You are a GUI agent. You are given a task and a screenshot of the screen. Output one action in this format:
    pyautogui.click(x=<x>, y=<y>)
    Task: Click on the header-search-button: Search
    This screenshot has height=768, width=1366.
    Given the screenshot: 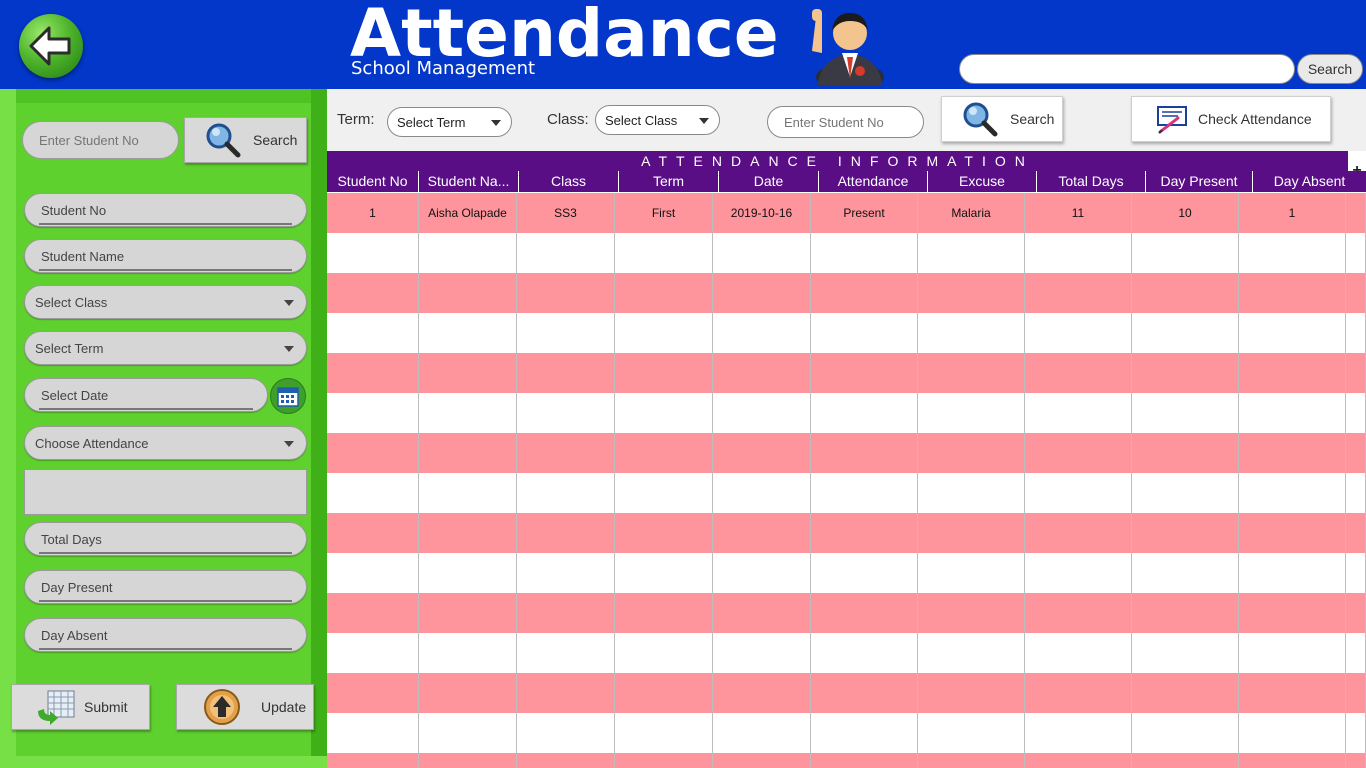 What is the action you would take?
    pyautogui.click(x=1330, y=69)
    